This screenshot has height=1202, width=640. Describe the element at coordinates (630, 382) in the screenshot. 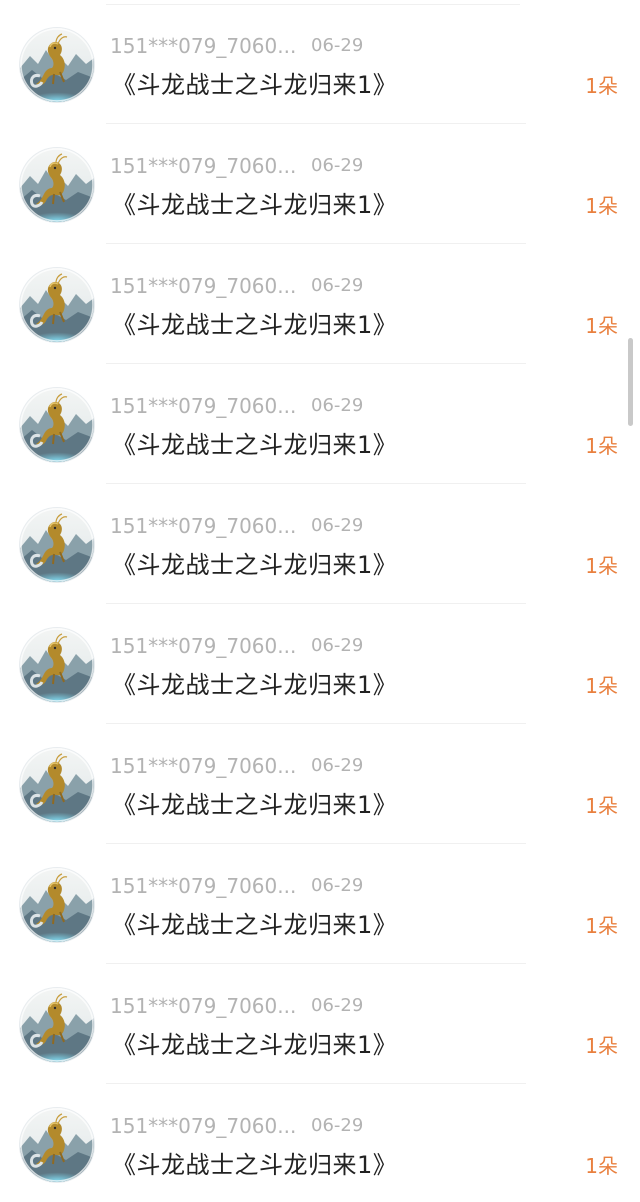

I see `scrollbar` at that location.